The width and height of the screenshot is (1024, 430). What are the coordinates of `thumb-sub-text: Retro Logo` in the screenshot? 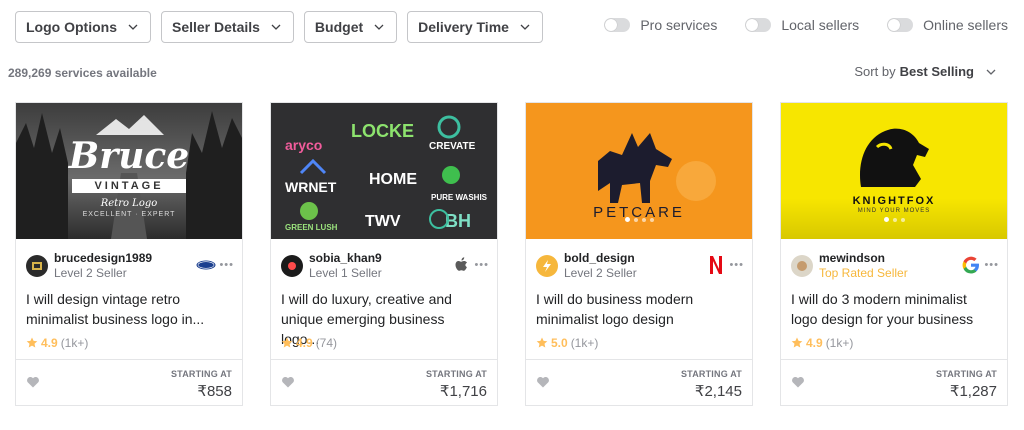 It's located at (129, 203).